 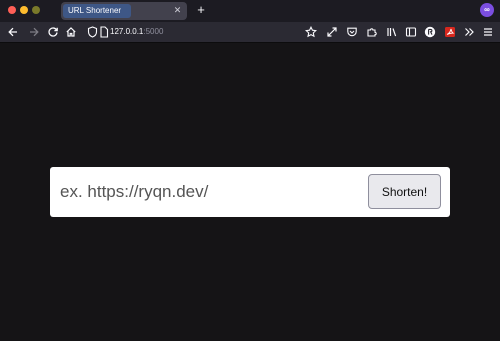 What do you see at coordinates (34, 32) in the screenshot?
I see `forward-icon` at bounding box center [34, 32].